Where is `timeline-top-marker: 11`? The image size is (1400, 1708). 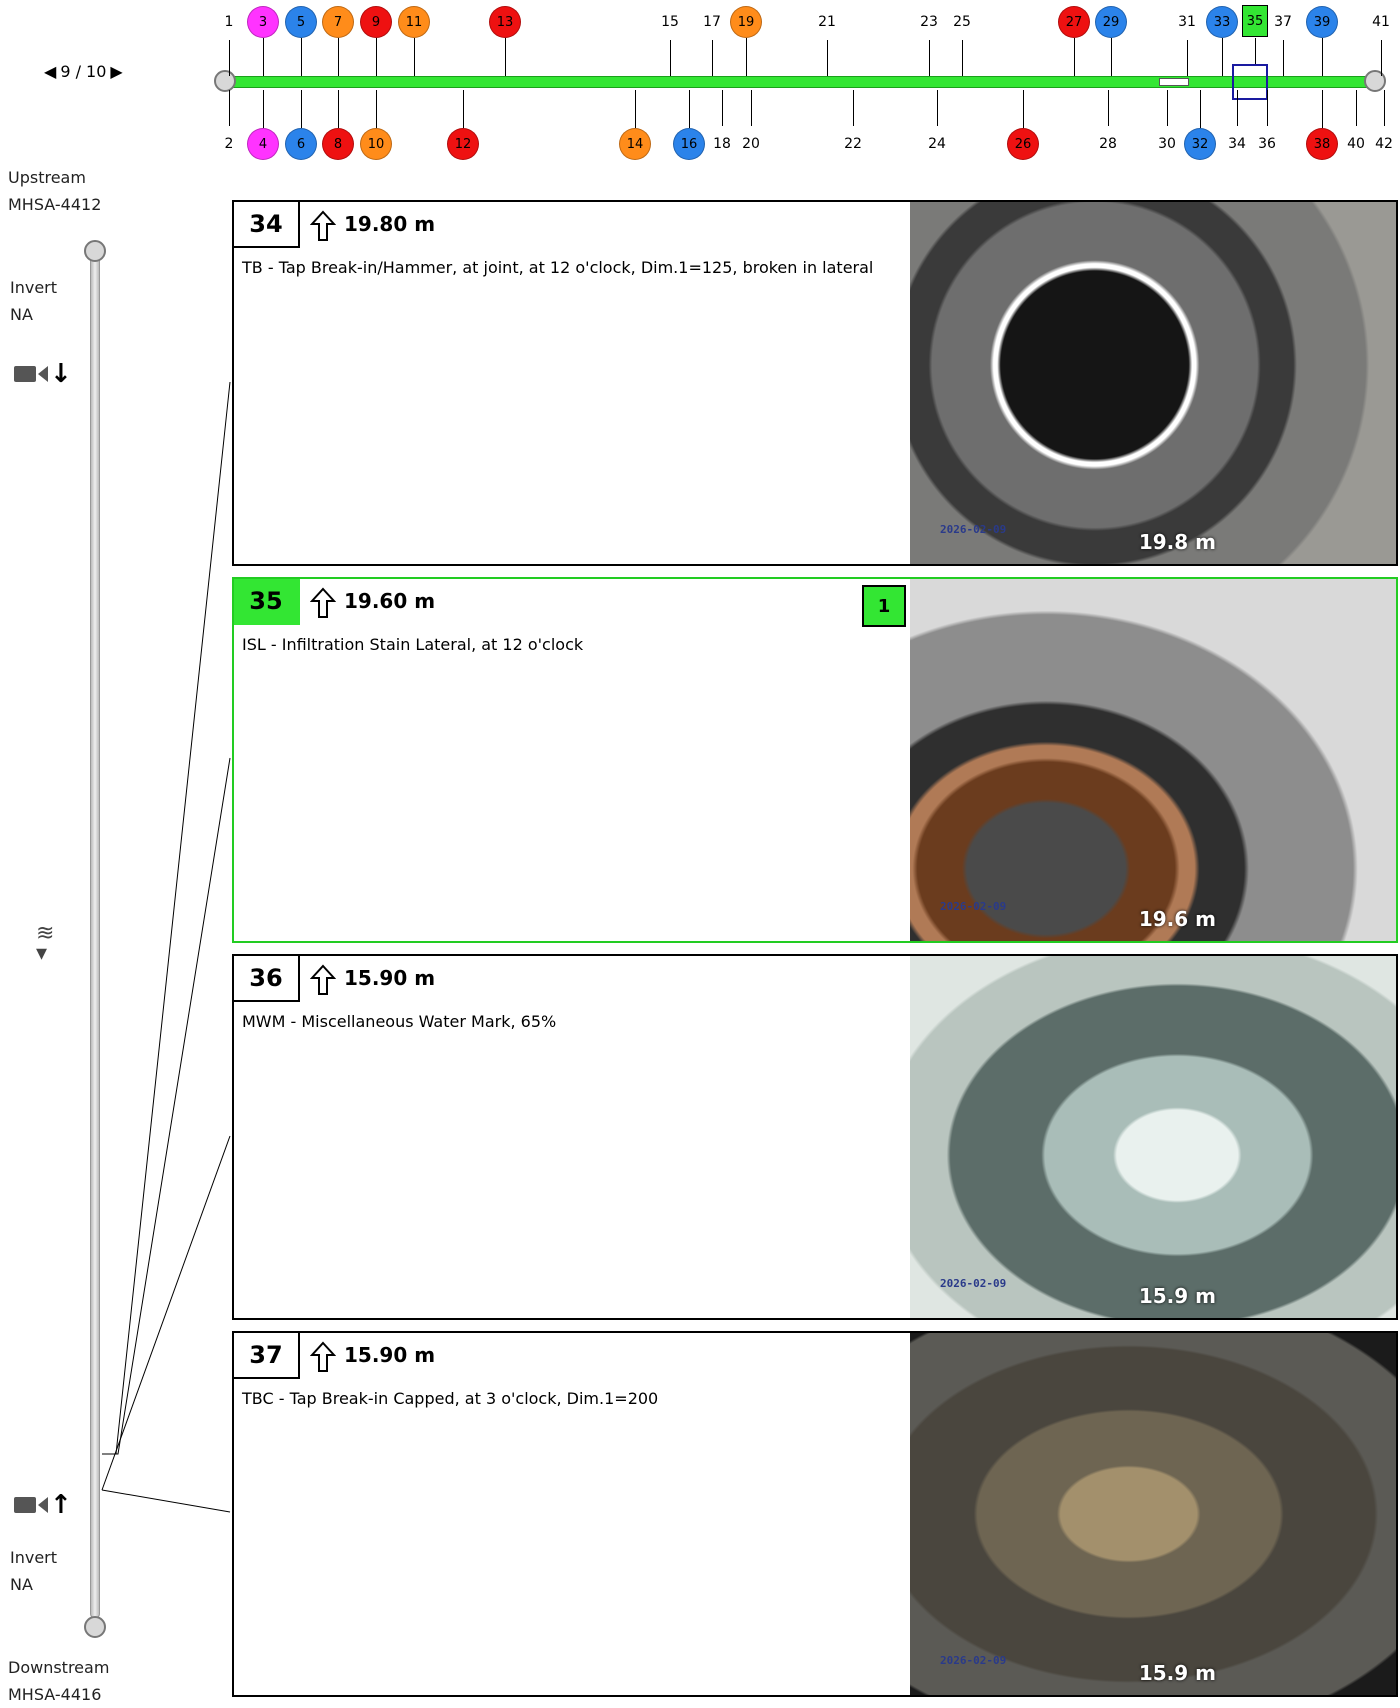
timeline-top-marker: 11 is located at coordinates (414, 22).